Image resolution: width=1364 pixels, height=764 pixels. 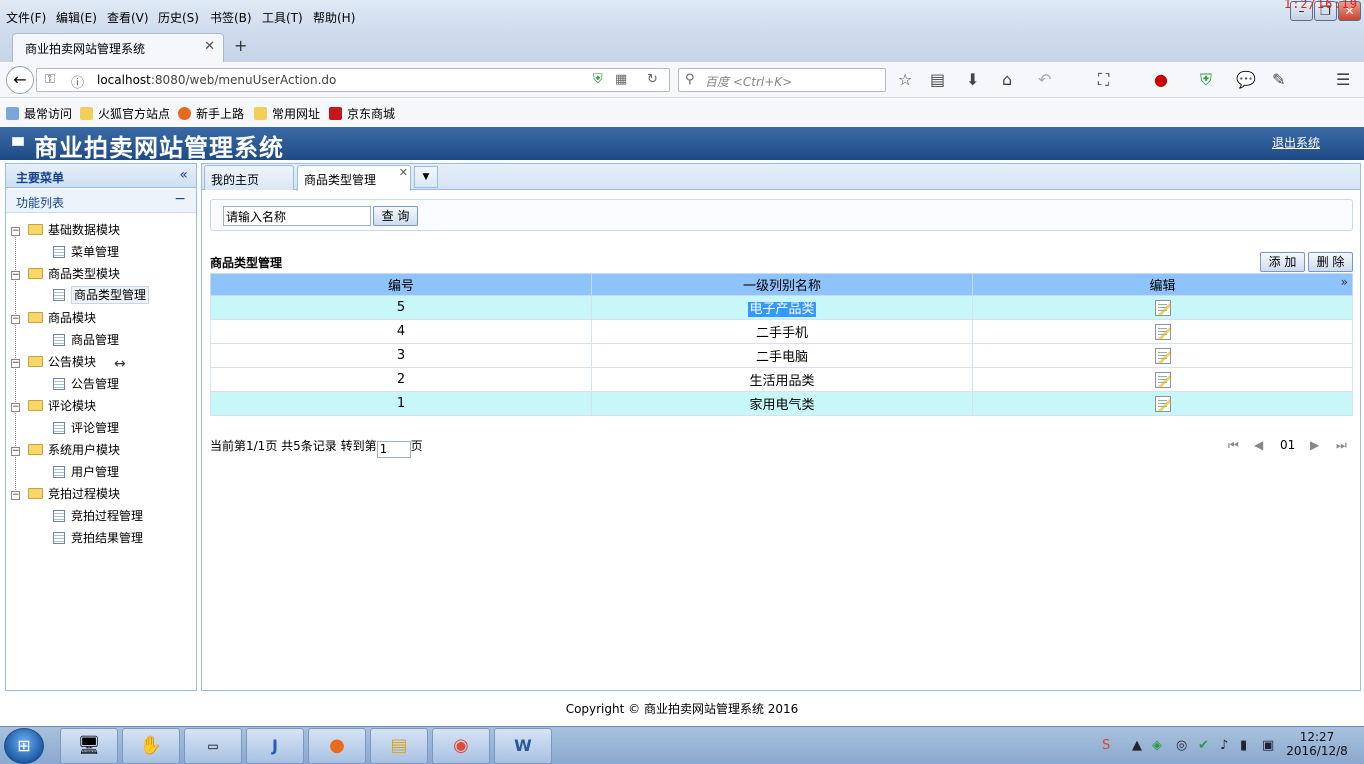 What do you see at coordinates (1137, 745) in the screenshot?
I see `show-hidden-icon: ▲` at bounding box center [1137, 745].